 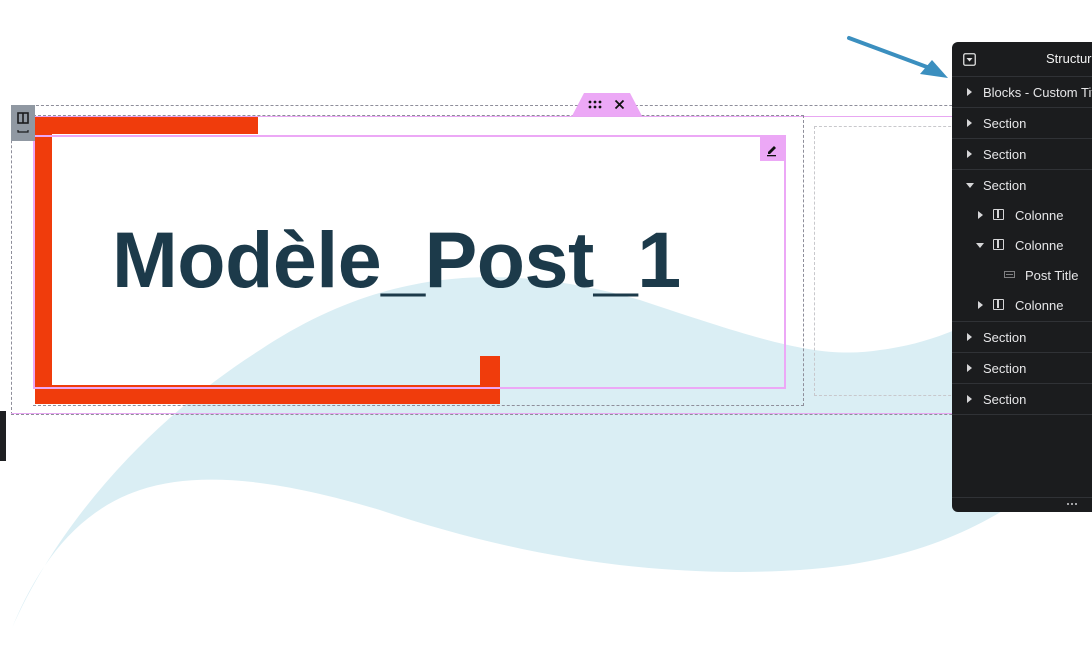 I want to click on title-widget-icon, so click(x=1009, y=274).